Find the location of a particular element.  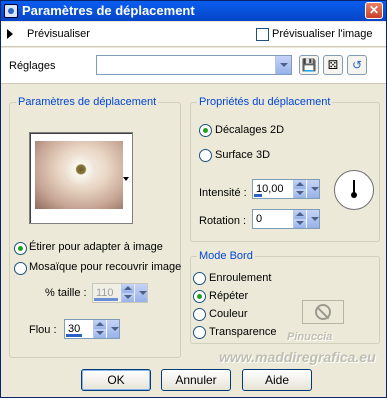

preview-image-label: Prévisualiser l'image is located at coordinates (322, 34).